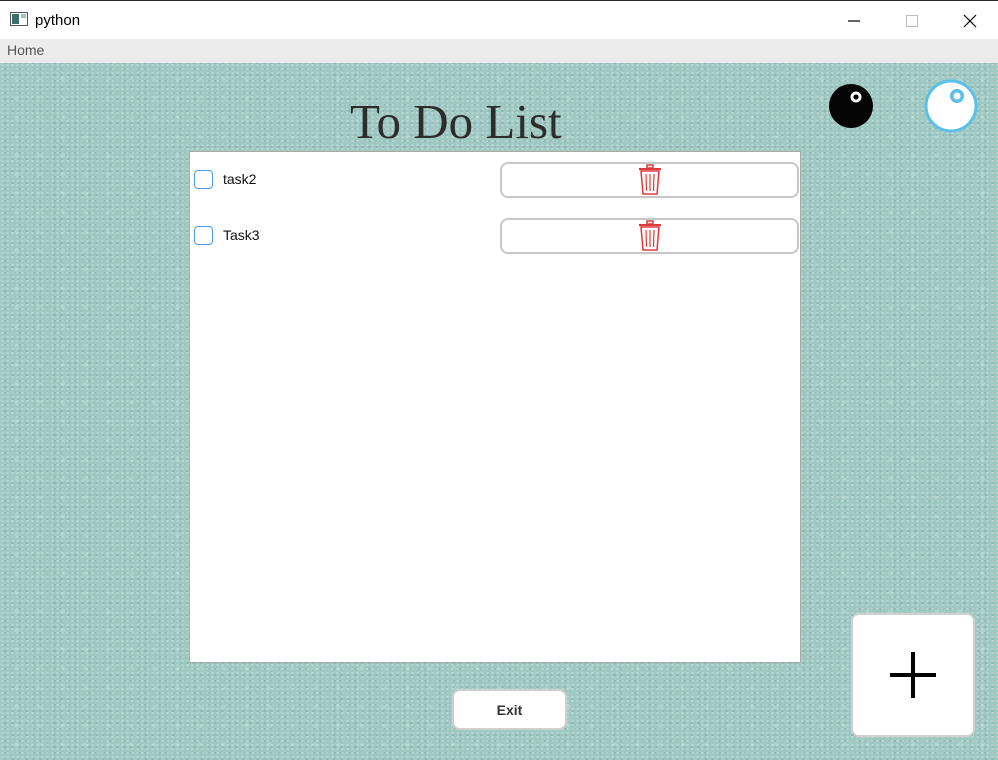 The image size is (998, 760). Describe the element at coordinates (25, 50) in the screenshot. I see `menu-home: Home` at that location.